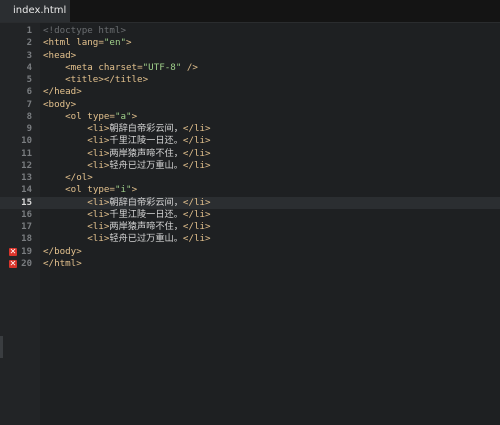 The width and height of the screenshot is (500, 425). I want to click on code-token-val: "i", so click(123, 190).